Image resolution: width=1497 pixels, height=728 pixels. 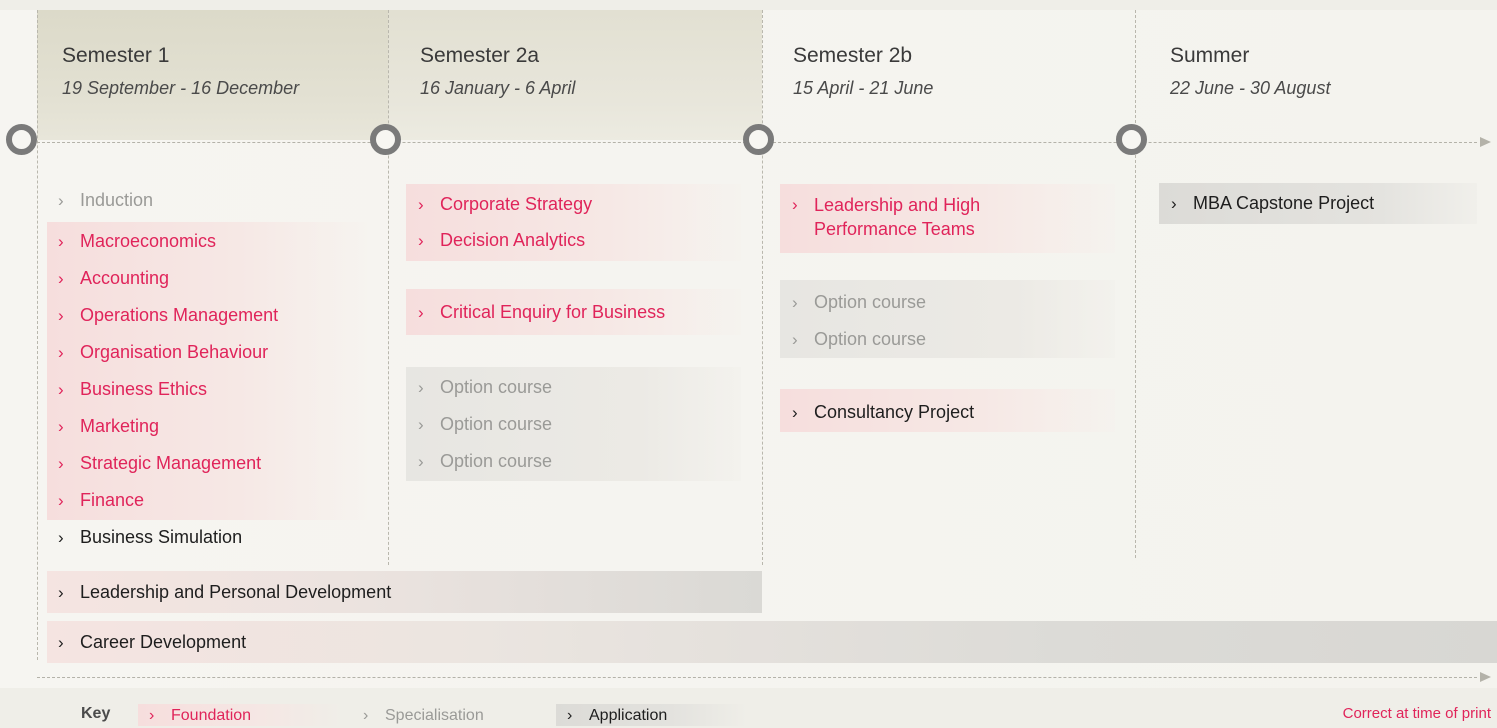 I want to click on course-label: Organisation Behaviour, so click(x=174, y=352).